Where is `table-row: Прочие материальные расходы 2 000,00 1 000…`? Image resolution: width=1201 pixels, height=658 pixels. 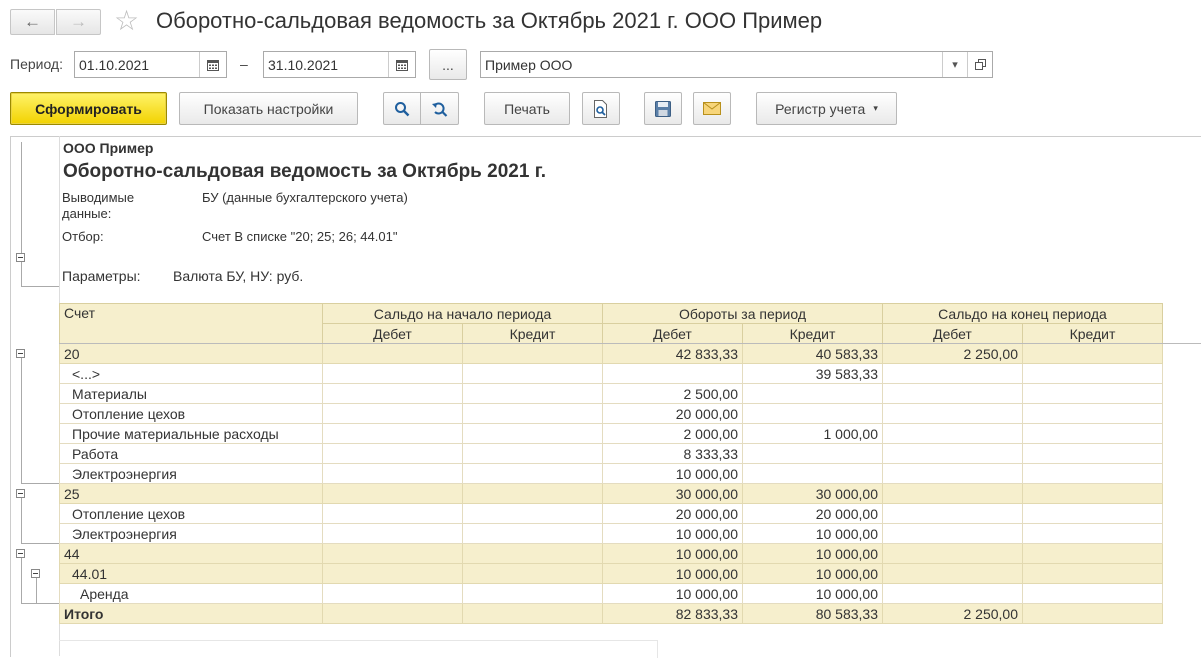 table-row: Прочие материальные расходы 2 000,00 1 000… is located at coordinates (611, 433).